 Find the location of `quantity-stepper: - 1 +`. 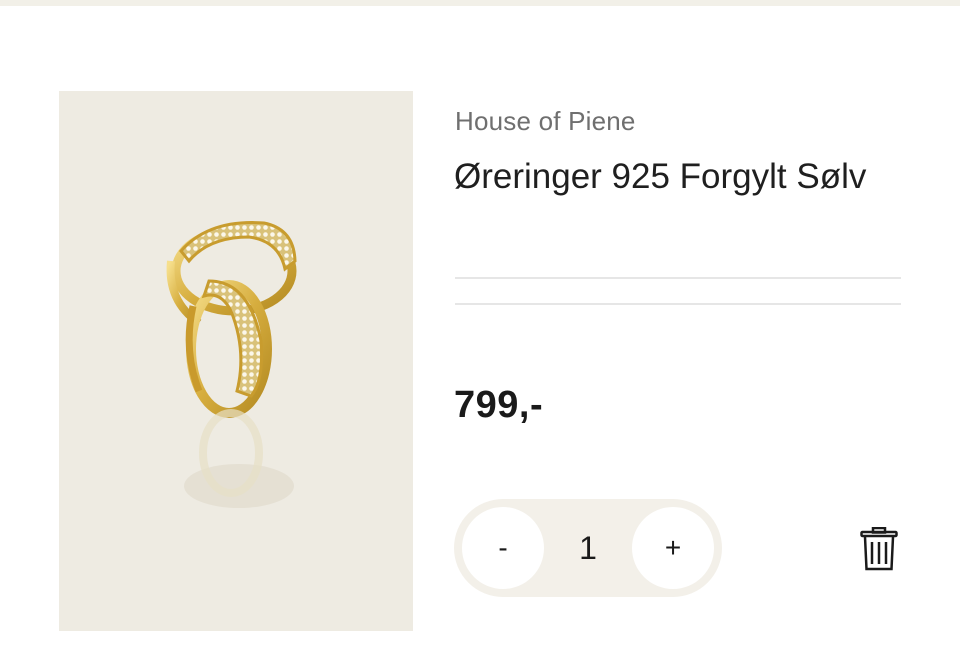

quantity-stepper: - 1 + is located at coordinates (588, 548).